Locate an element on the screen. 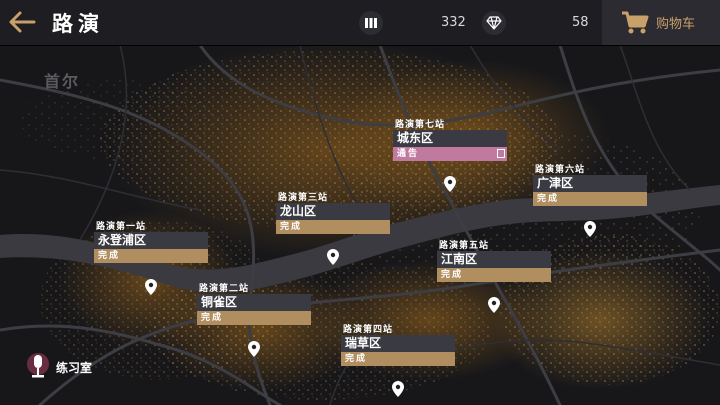 The width and height of the screenshot is (720, 405). roadshow-stop-6: 路演第六站 广津区 完成 is located at coordinates (590, 184).